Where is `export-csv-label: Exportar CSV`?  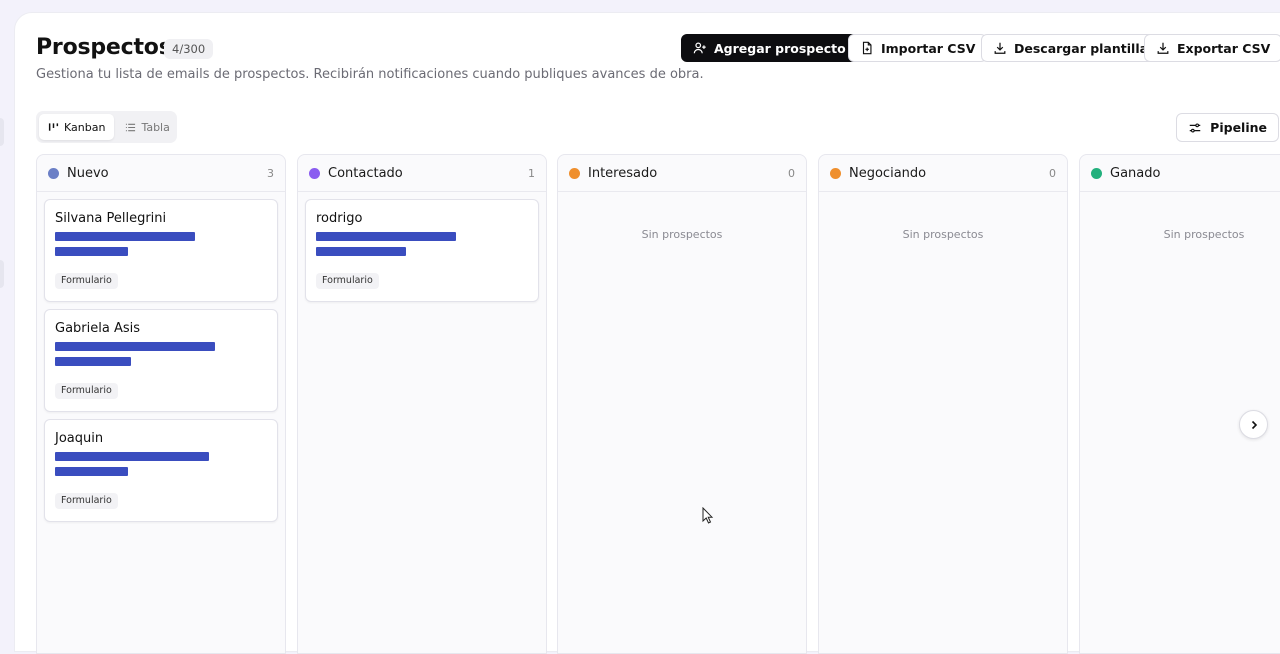
export-csv-label: Exportar CSV is located at coordinates (1224, 48).